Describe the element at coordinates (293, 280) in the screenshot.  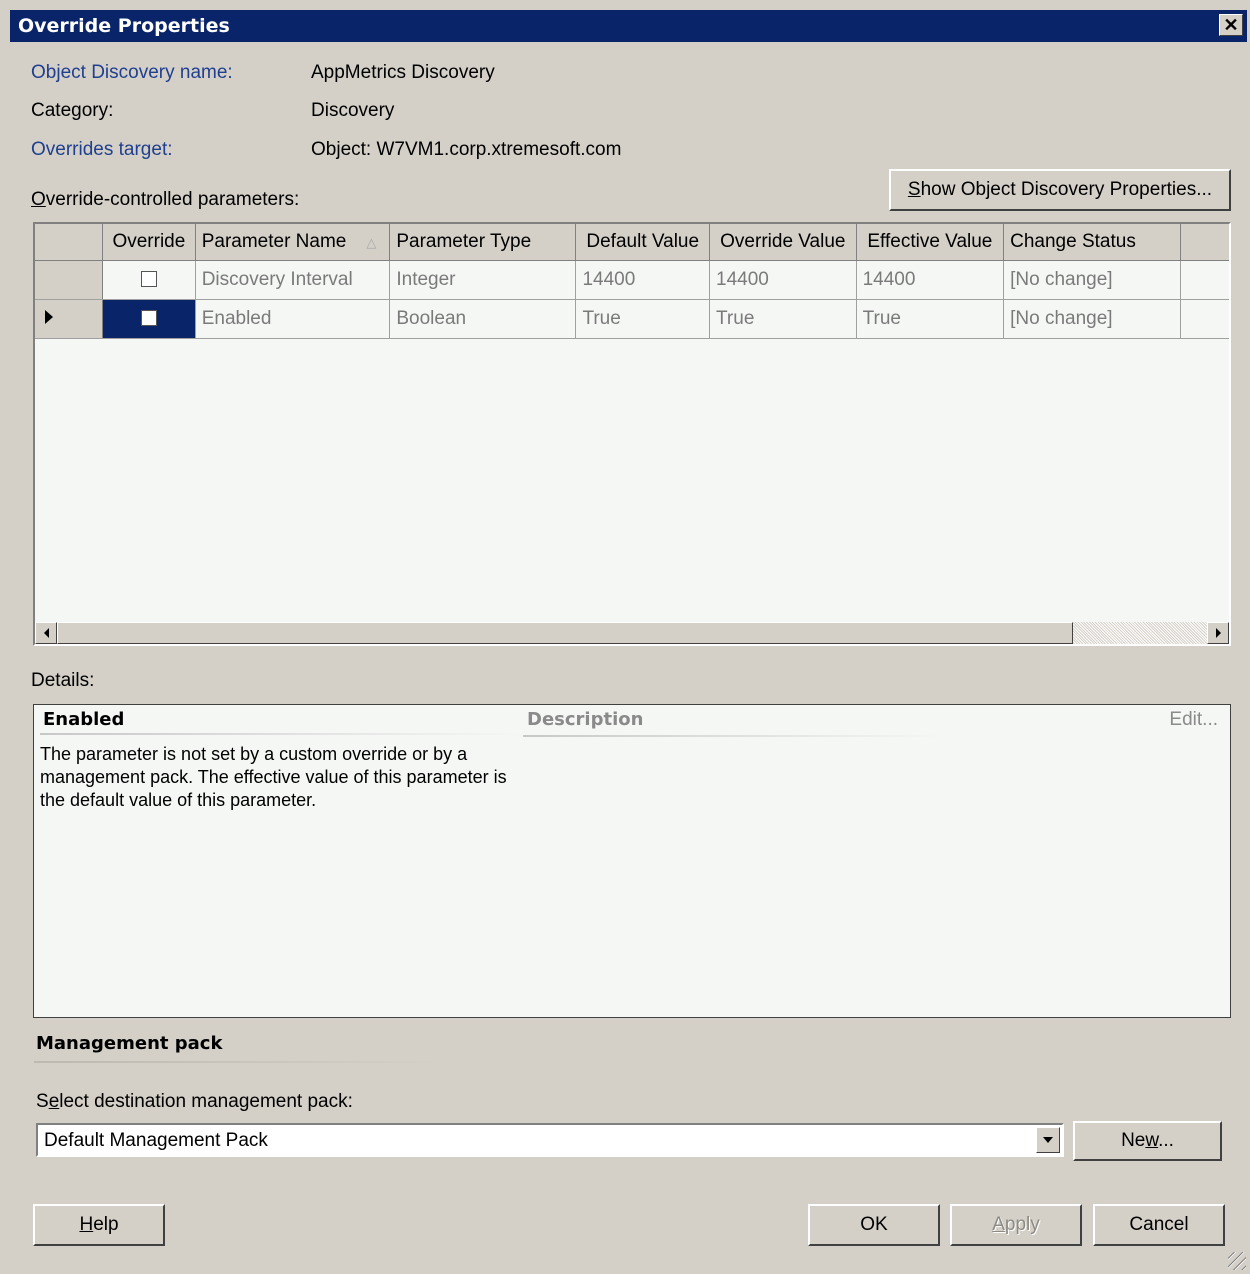
I see `parameter-name-cell: Discovery Interval` at that location.